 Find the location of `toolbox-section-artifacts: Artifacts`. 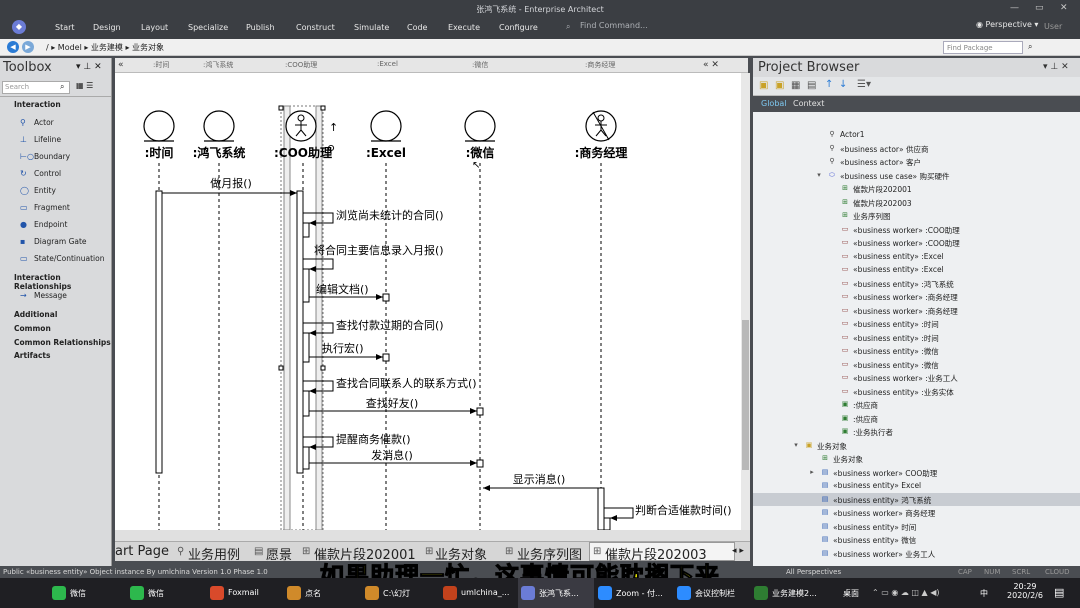

toolbox-section-artifacts: Artifacts is located at coordinates (32, 355).